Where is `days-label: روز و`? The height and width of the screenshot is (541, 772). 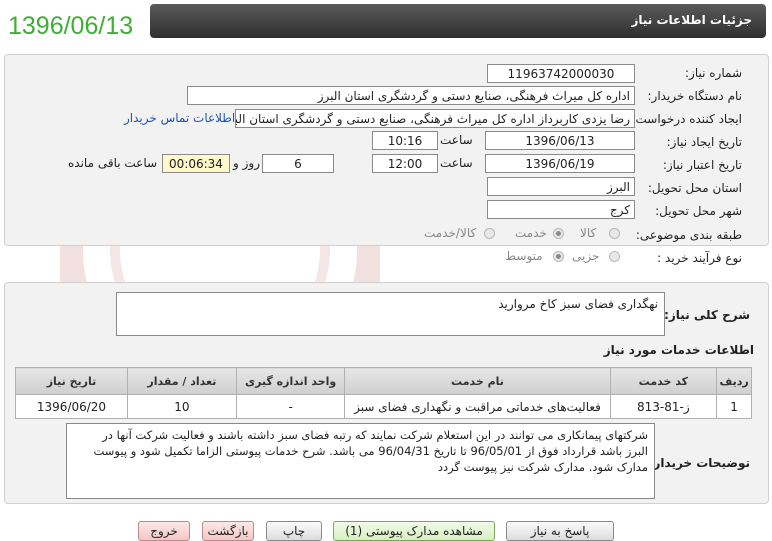 days-label: روز و is located at coordinates (246, 163).